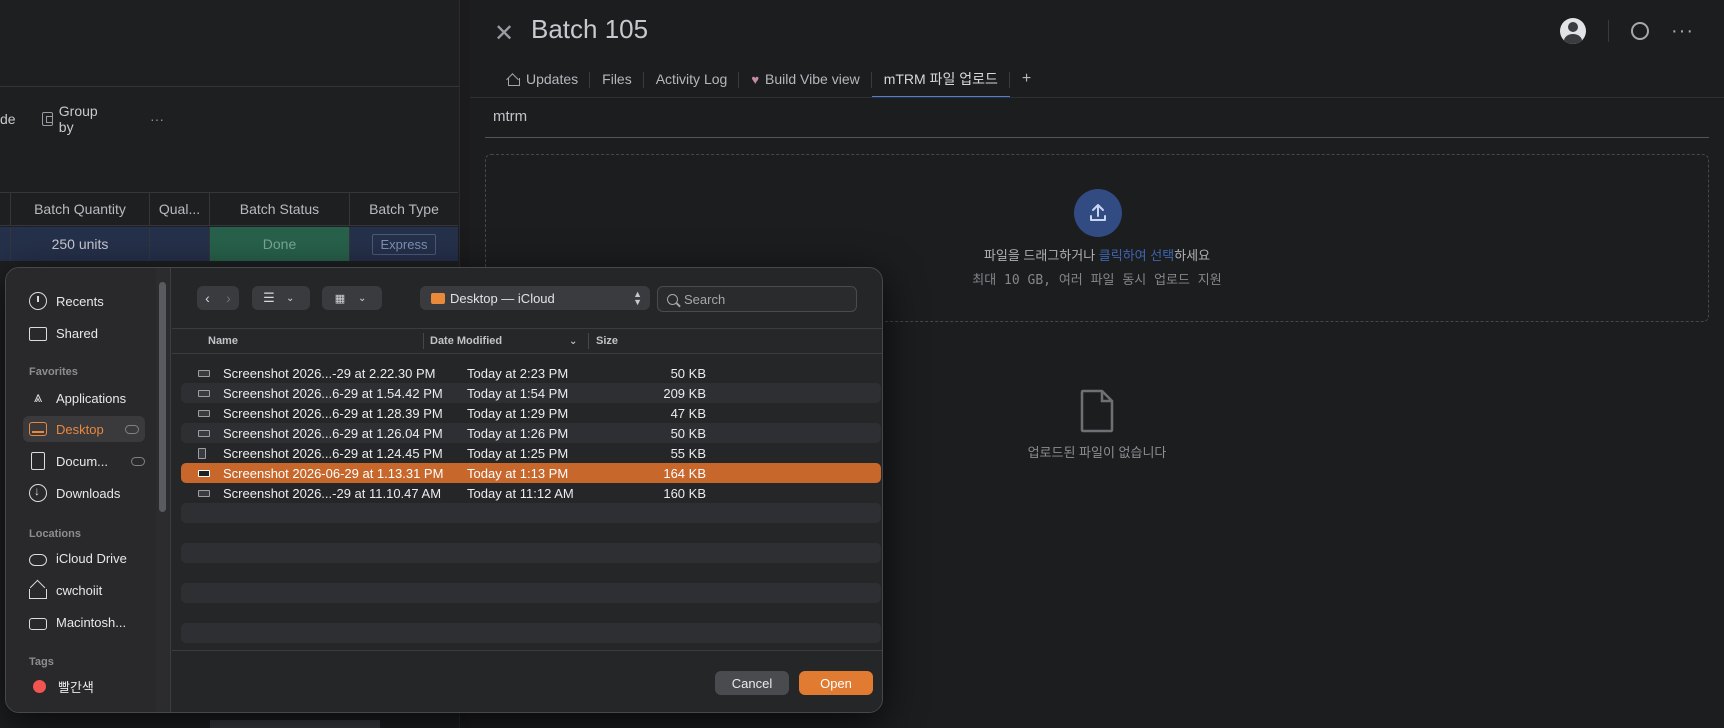 The width and height of the screenshot is (1724, 728). I want to click on more-options-button: ···, so click(157, 119).